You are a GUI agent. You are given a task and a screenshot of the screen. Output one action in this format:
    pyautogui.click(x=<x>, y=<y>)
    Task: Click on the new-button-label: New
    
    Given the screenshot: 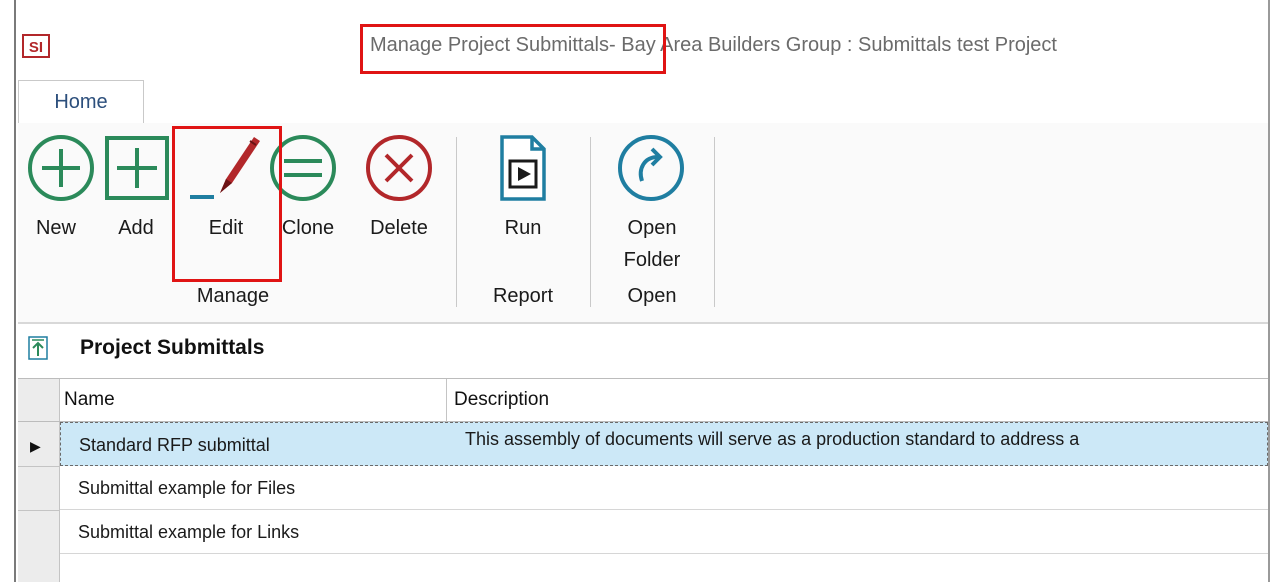 What is the action you would take?
    pyautogui.click(x=55, y=228)
    